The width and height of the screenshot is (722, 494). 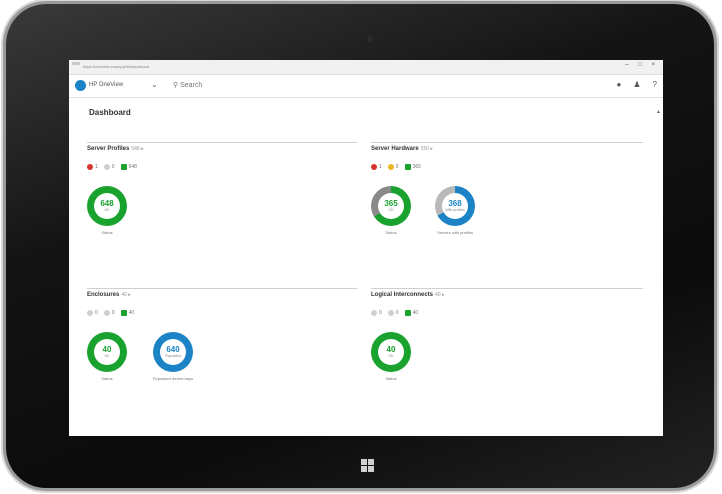 I want to click on status-donut: 365 OK, so click(x=391, y=206).